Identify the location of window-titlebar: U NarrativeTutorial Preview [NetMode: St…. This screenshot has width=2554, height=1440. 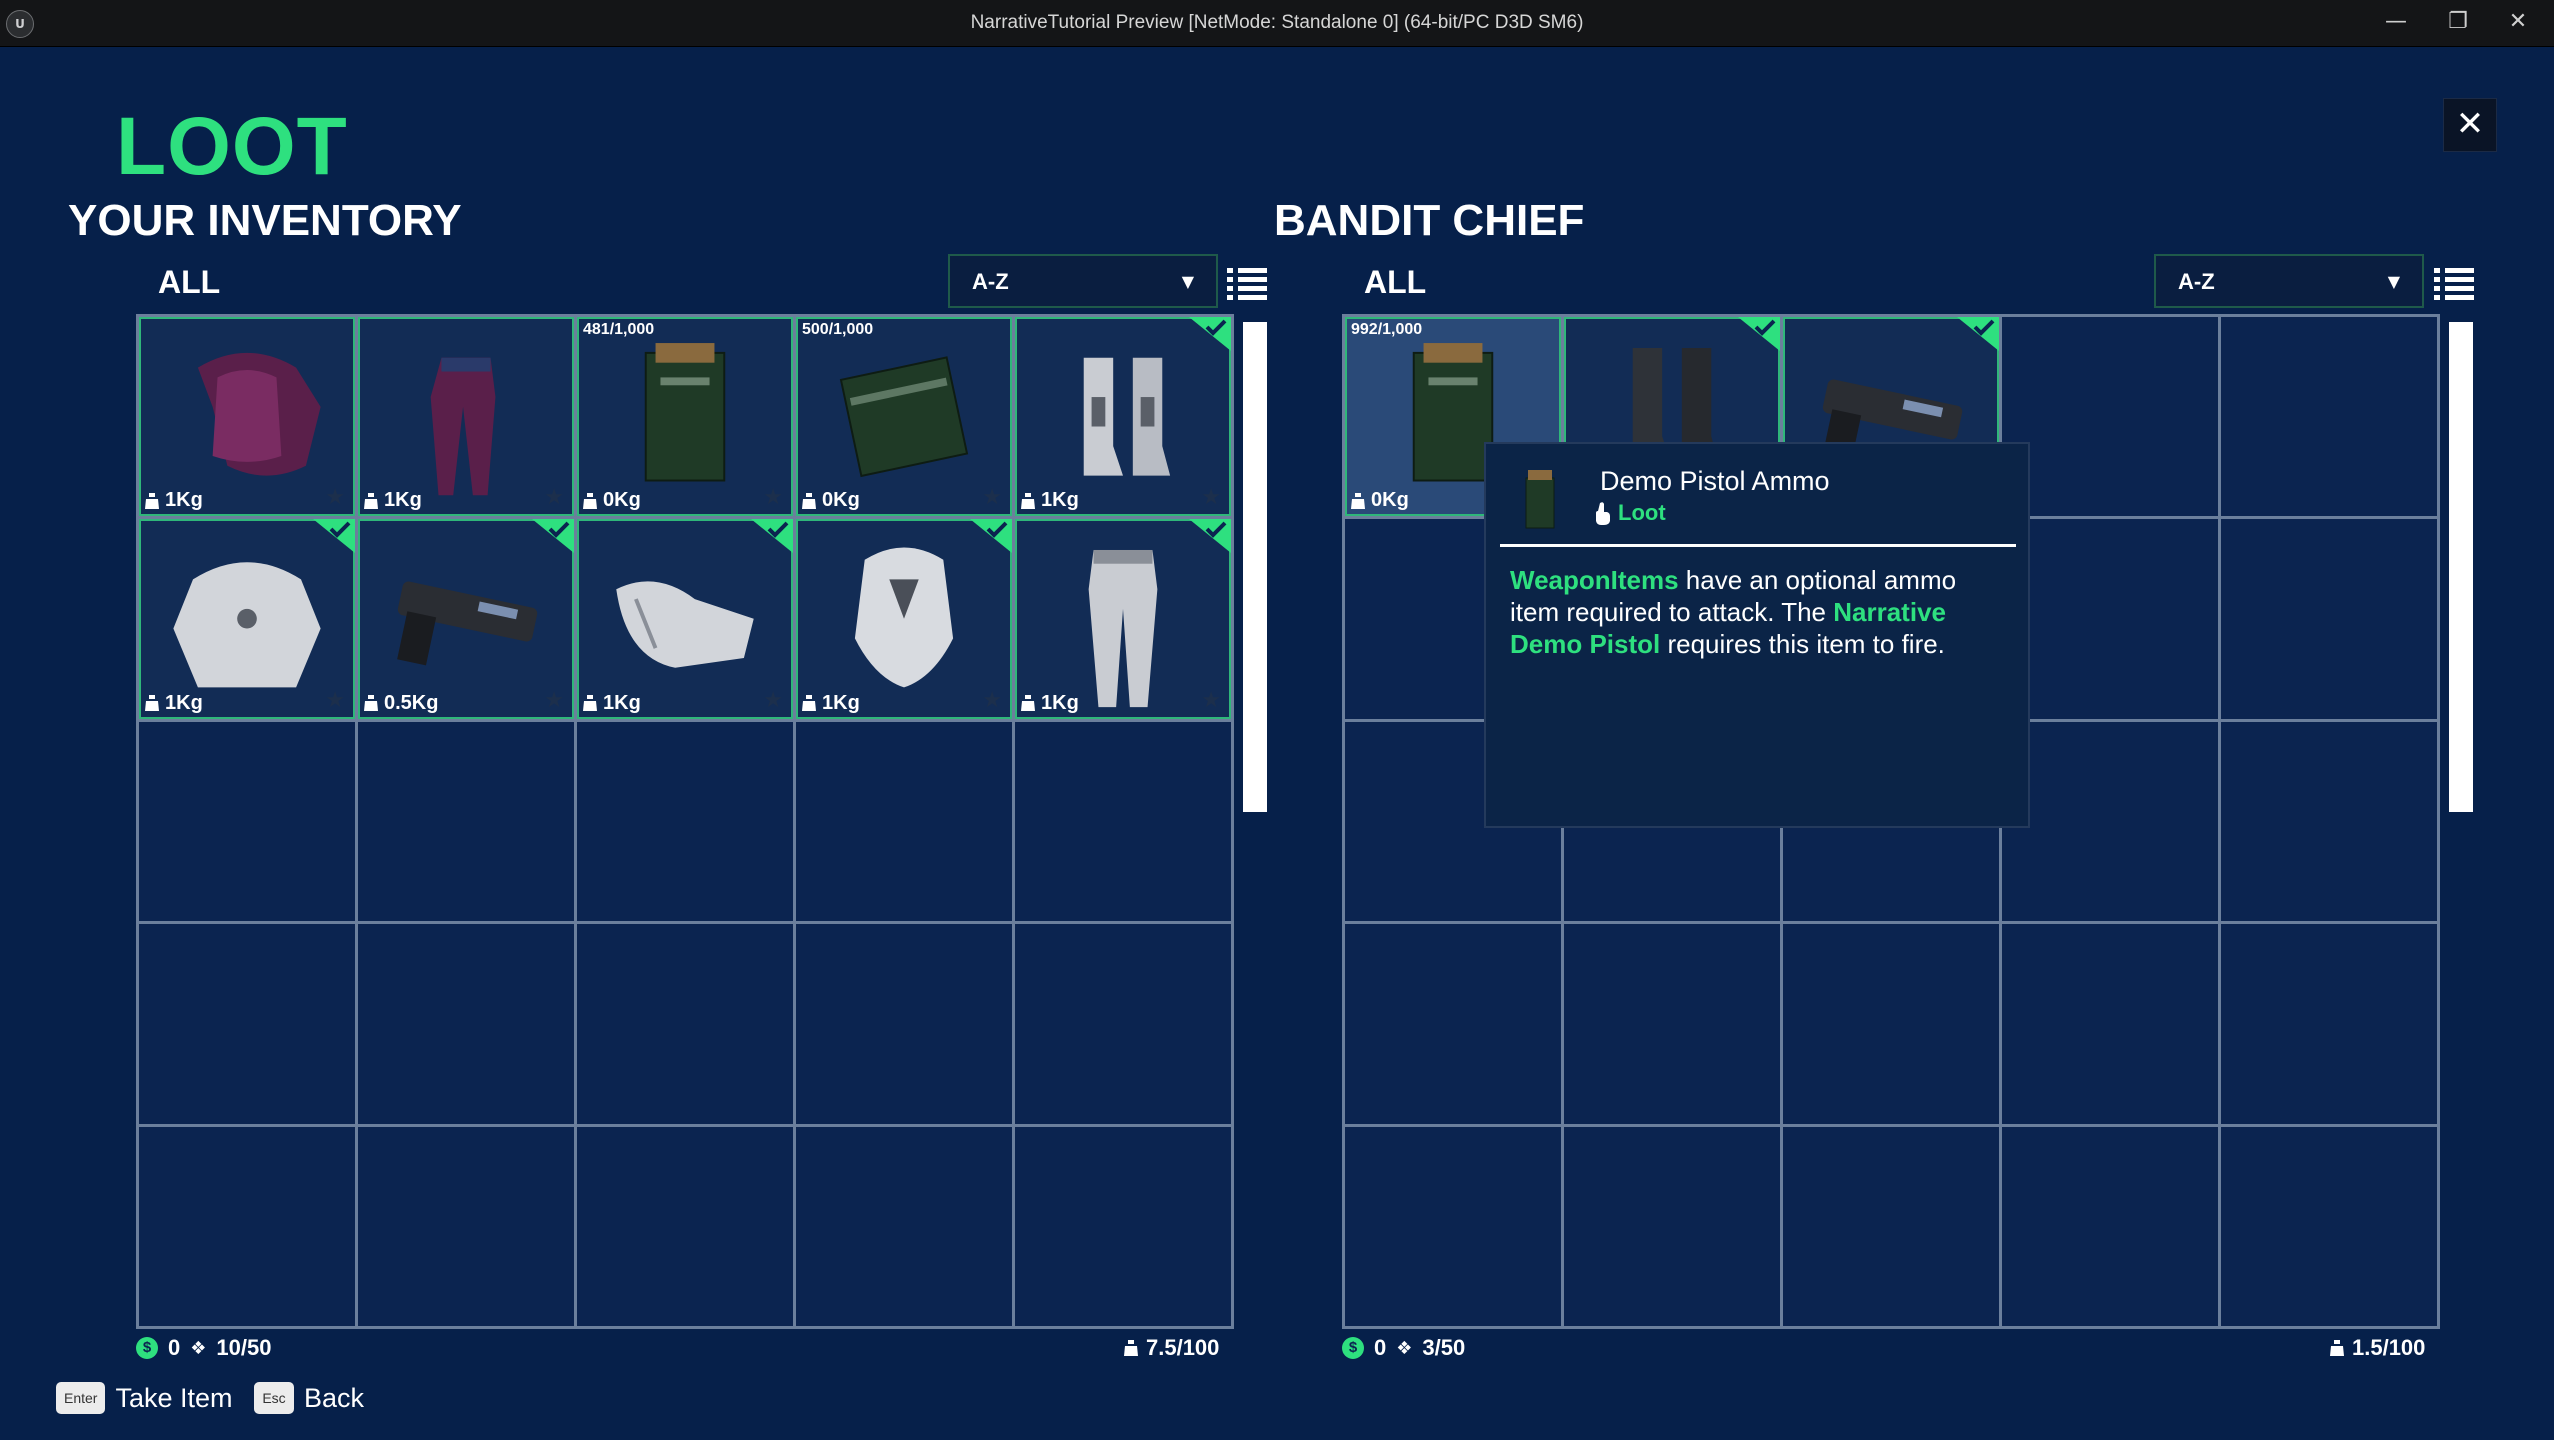
(1277, 23).